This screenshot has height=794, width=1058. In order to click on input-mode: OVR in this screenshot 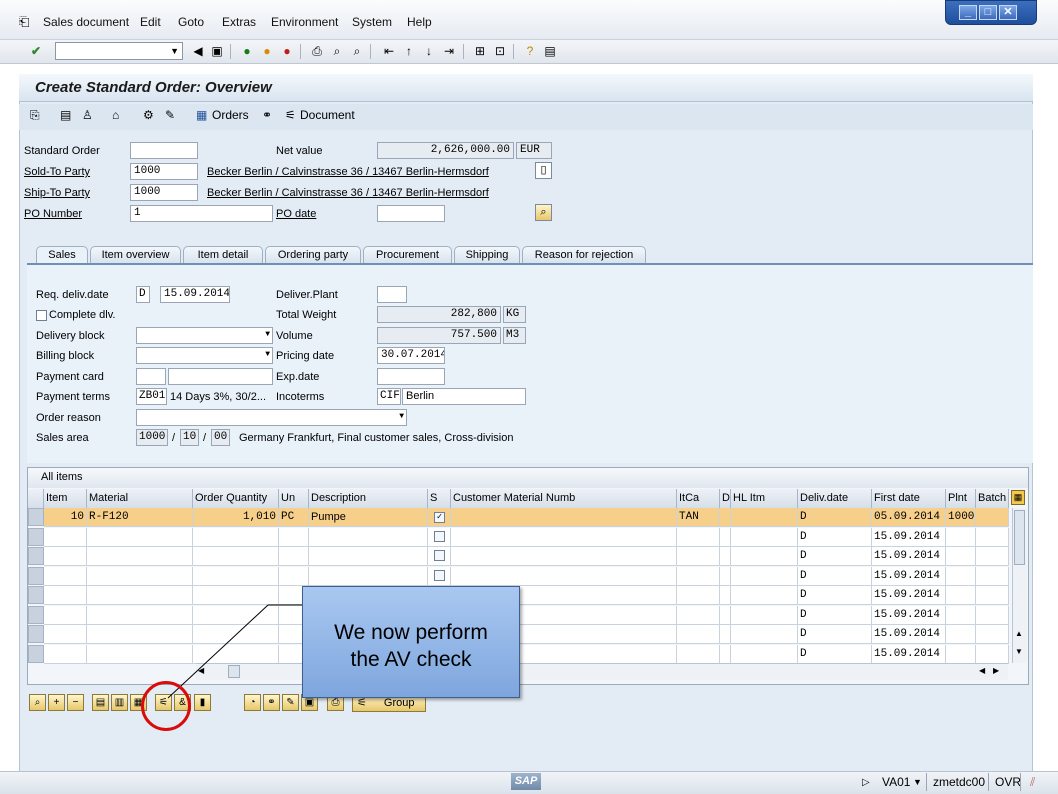, I will do `click(1008, 782)`.